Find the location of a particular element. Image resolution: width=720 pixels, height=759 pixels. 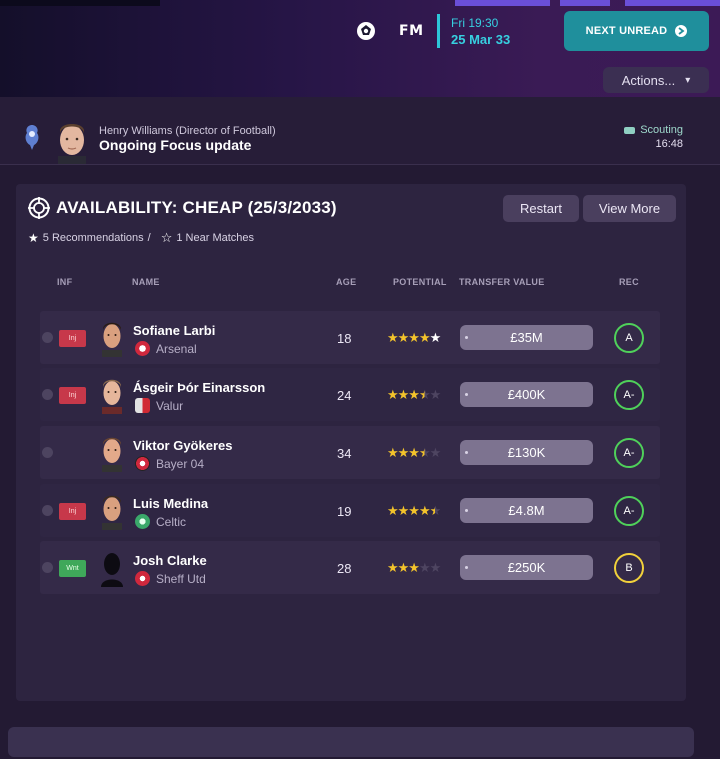

table-row: Inj Luis Medina Celtic 19 ★★★★★ £4.8M A- is located at coordinates (350, 510).